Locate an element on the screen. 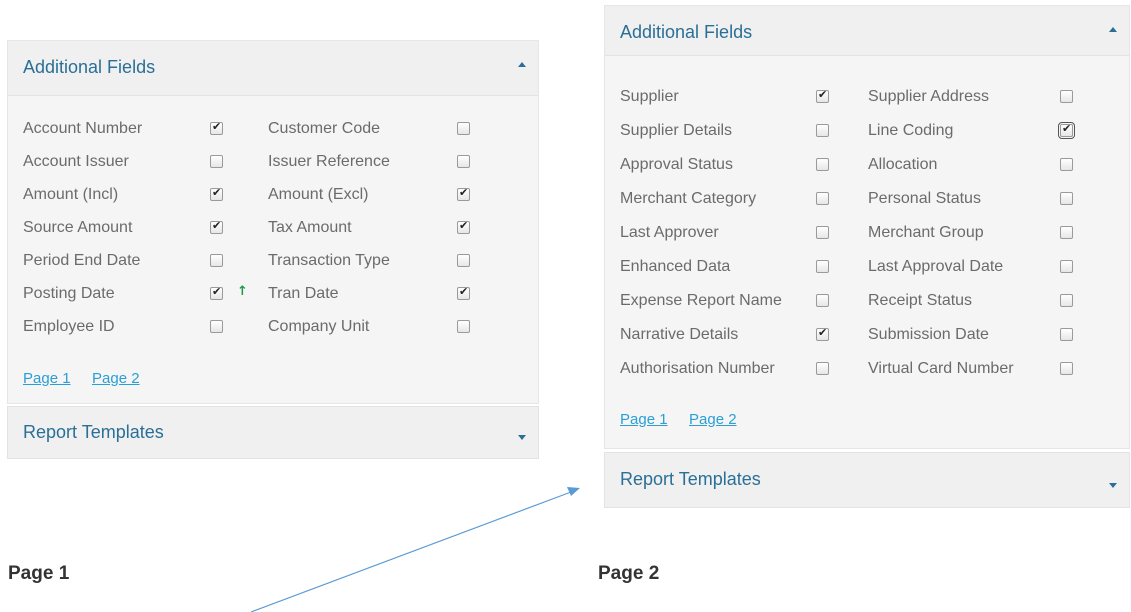 This screenshot has height=612, width=1131. annotation-arrow is located at coordinates (415, 549).